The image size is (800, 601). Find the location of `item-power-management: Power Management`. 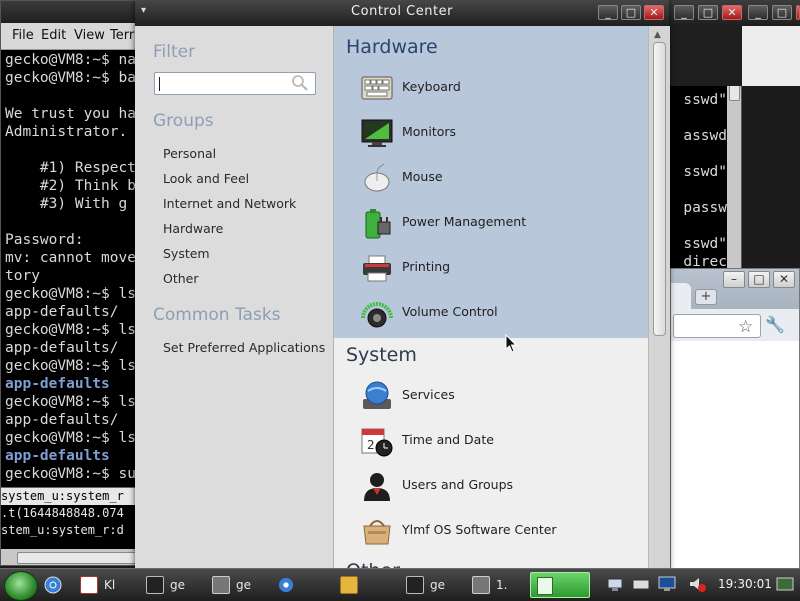

item-power-management: Power Management is located at coordinates (490, 223).